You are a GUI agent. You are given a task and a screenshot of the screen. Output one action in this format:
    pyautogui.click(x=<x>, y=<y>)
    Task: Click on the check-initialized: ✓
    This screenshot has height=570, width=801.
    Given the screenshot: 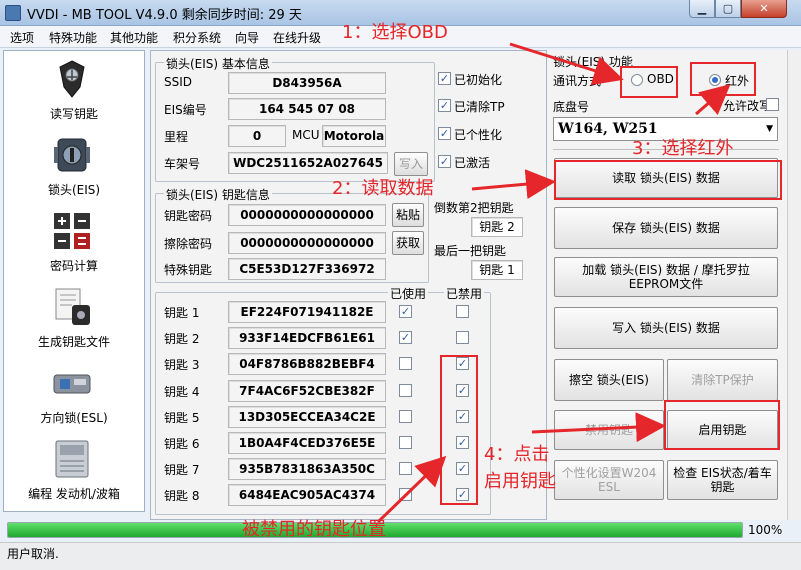 What is the action you would take?
    pyautogui.click(x=444, y=78)
    